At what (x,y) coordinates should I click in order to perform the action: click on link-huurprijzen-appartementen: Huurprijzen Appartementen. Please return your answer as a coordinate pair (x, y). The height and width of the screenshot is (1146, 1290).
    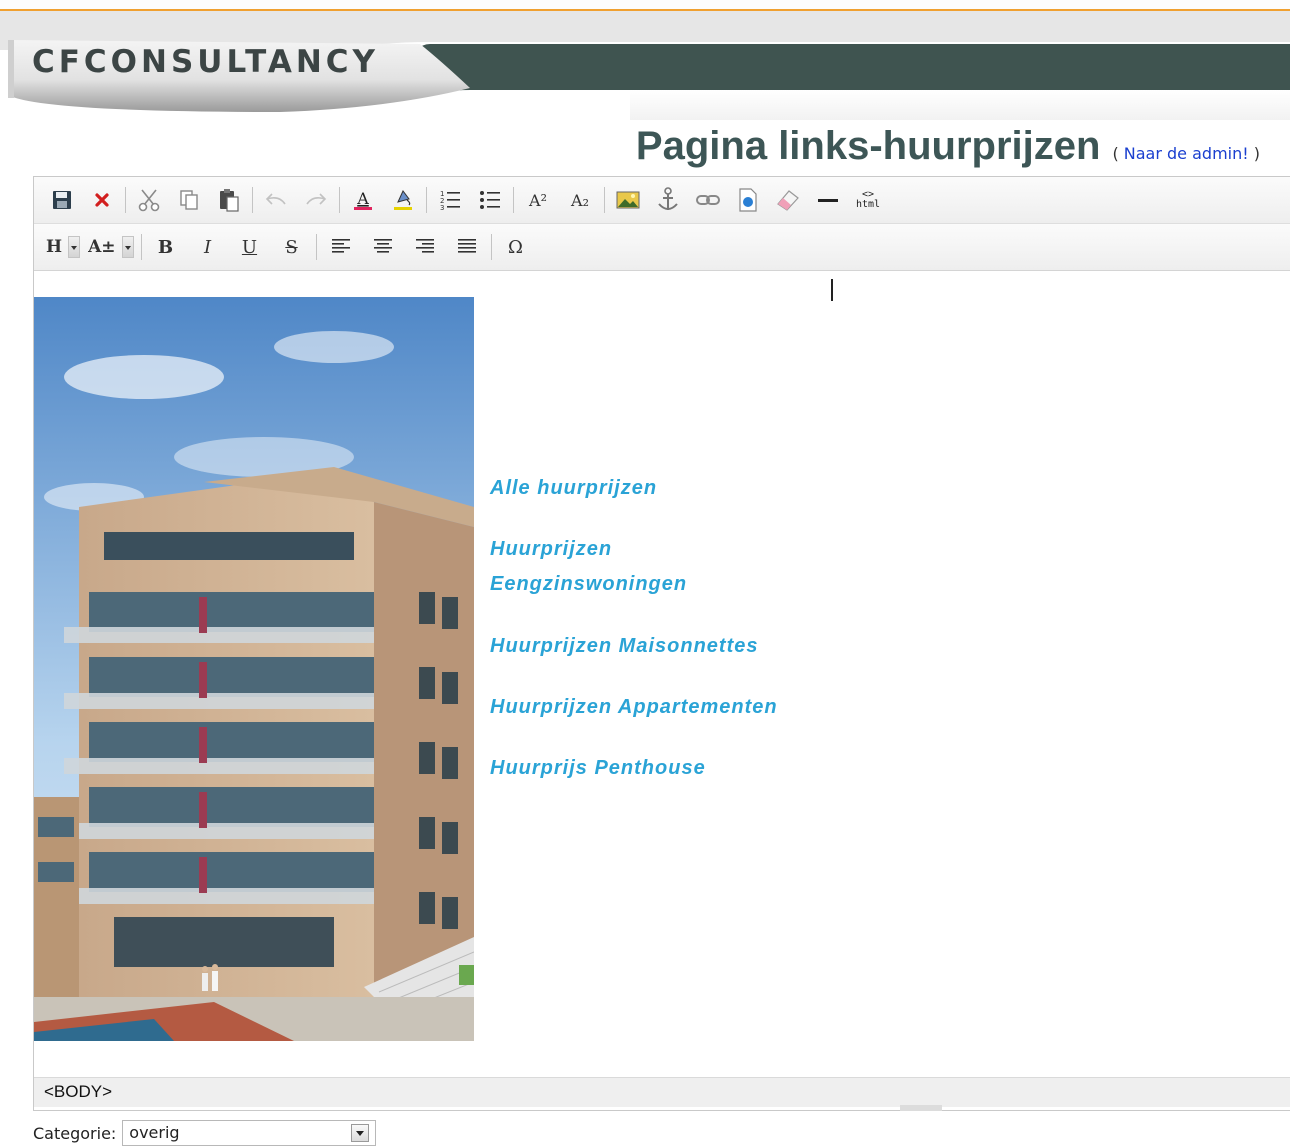
    Looking at the image, I should click on (690, 707).